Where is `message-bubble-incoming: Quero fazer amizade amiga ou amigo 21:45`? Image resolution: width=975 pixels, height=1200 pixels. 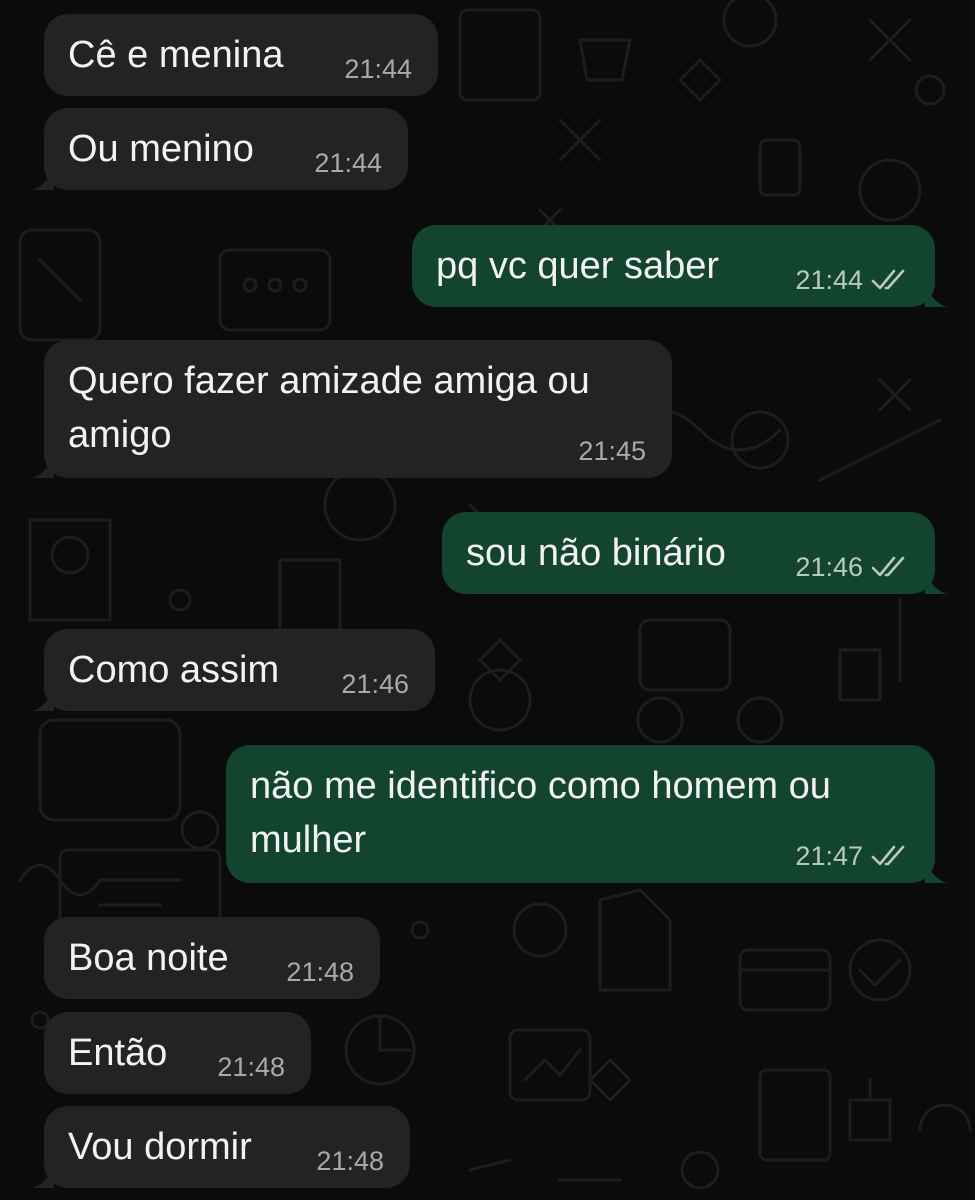
message-bubble-incoming: Quero fazer amizade amiga ou amigo 21:45 is located at coordinates (352, 409).